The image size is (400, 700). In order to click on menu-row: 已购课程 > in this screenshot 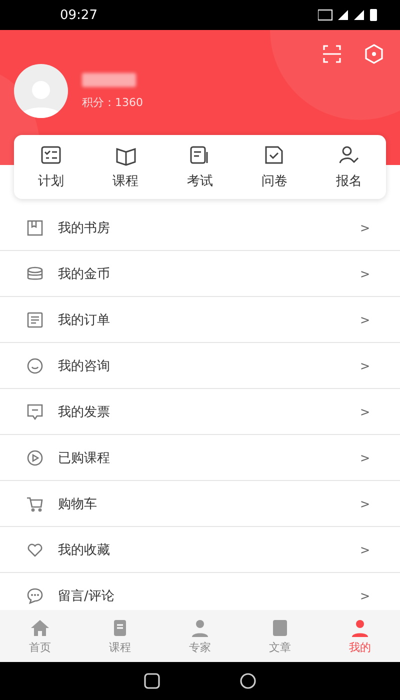, I will do `click(200, 458)`.